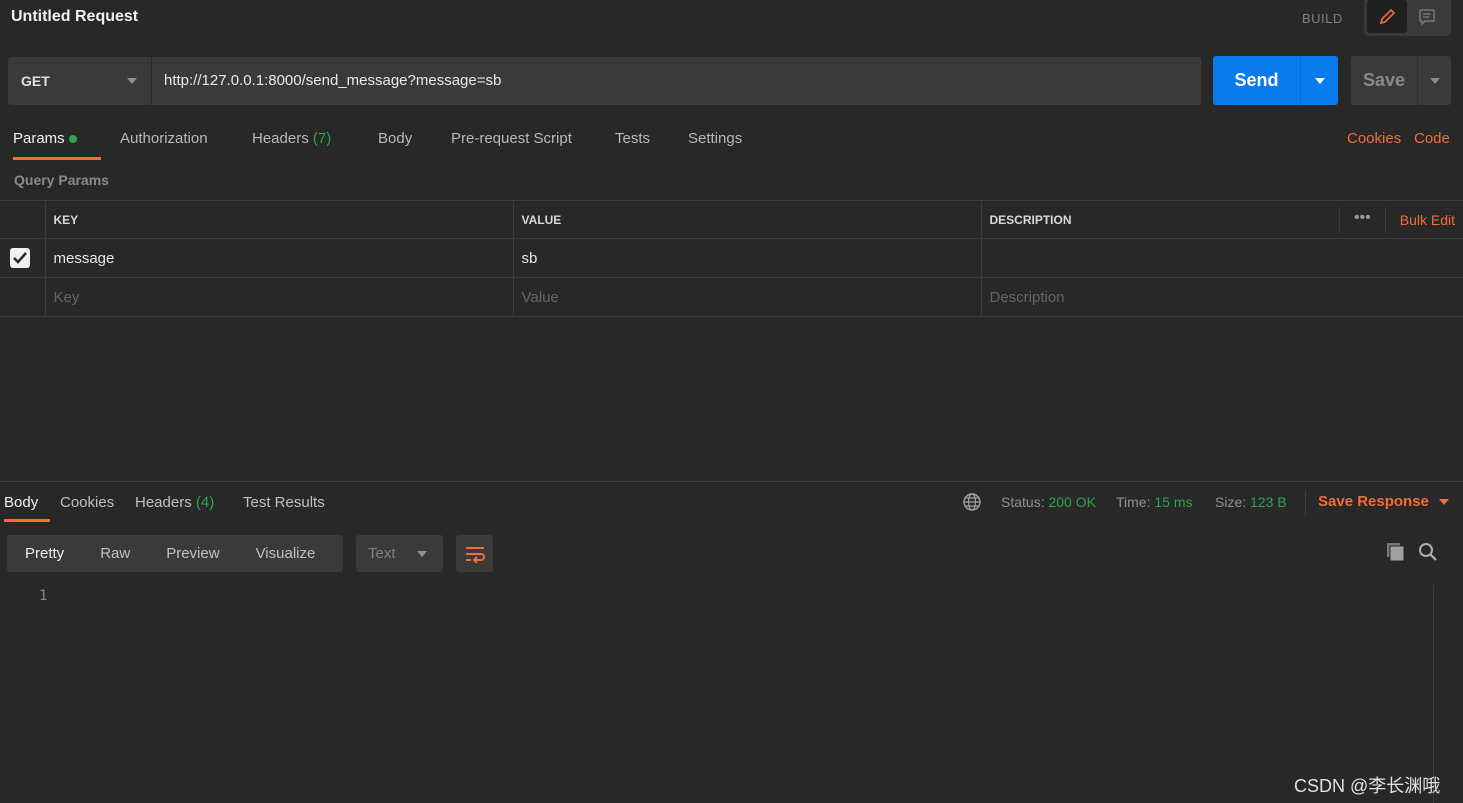 The image size is (1463, 803). I want to click on row-checkbox, so click(20, 258).